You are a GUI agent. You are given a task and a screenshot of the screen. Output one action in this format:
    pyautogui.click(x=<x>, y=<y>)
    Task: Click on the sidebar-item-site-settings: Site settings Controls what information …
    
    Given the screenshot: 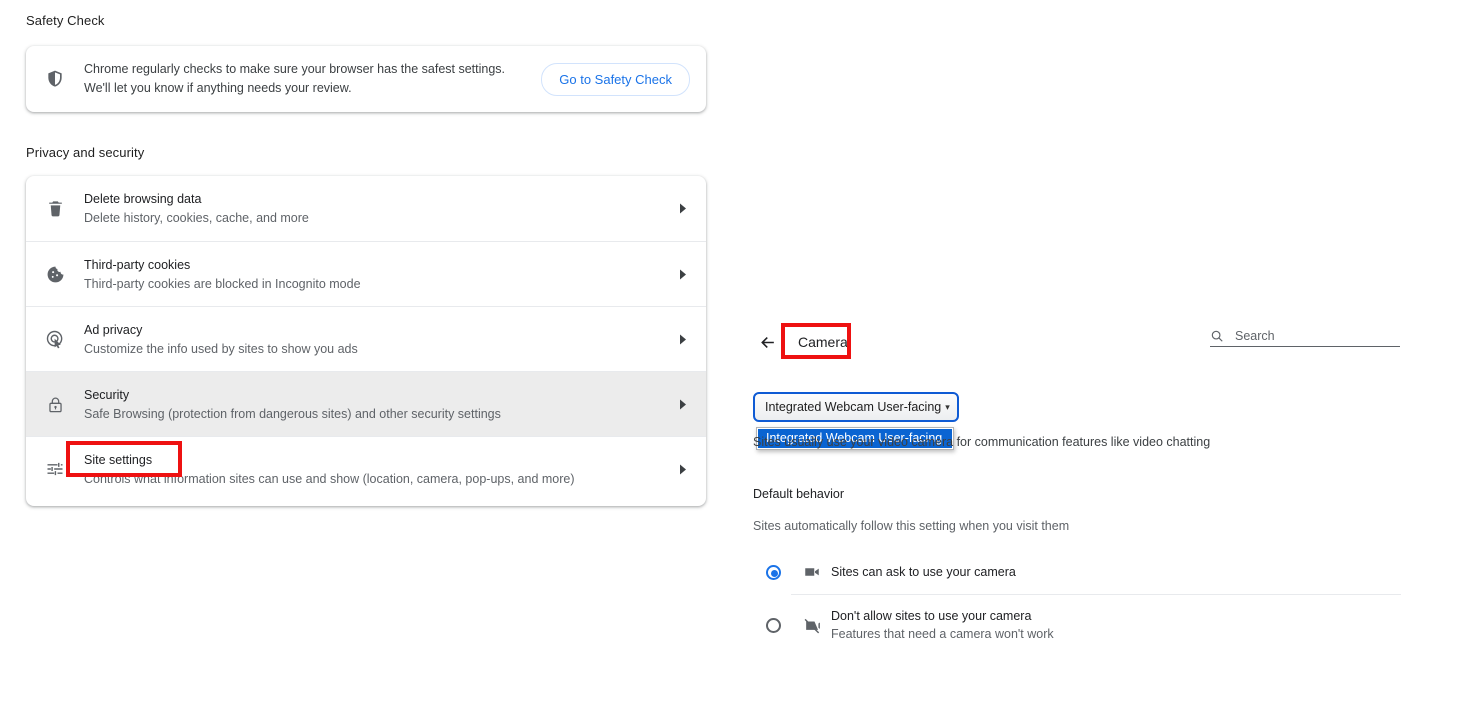 What is the action you would take?
    pyautogui.click(x=366, y=468)
    